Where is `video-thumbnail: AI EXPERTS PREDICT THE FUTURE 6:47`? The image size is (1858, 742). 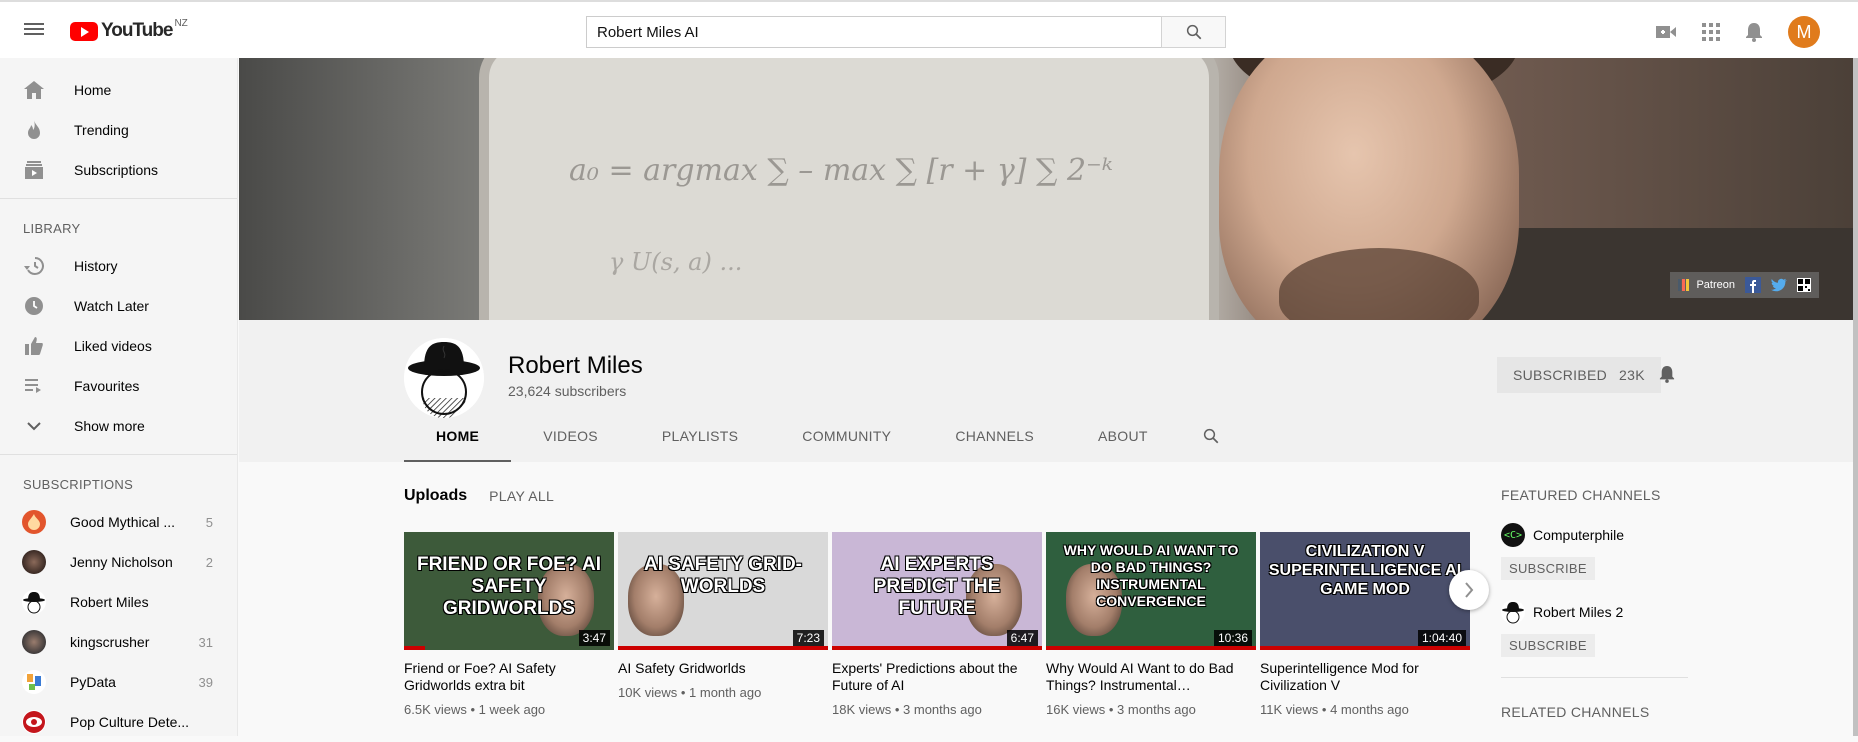 video-thumbnail: AI EXPERTS PREDICT THE FUTURE 6:47 is located at coordinates (937, 591).